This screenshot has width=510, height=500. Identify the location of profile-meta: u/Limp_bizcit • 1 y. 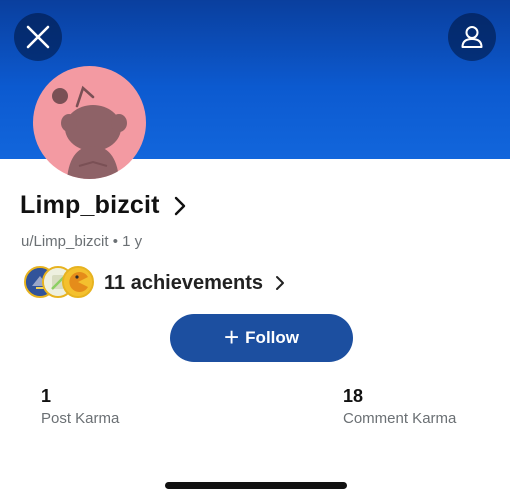
(81, 241).